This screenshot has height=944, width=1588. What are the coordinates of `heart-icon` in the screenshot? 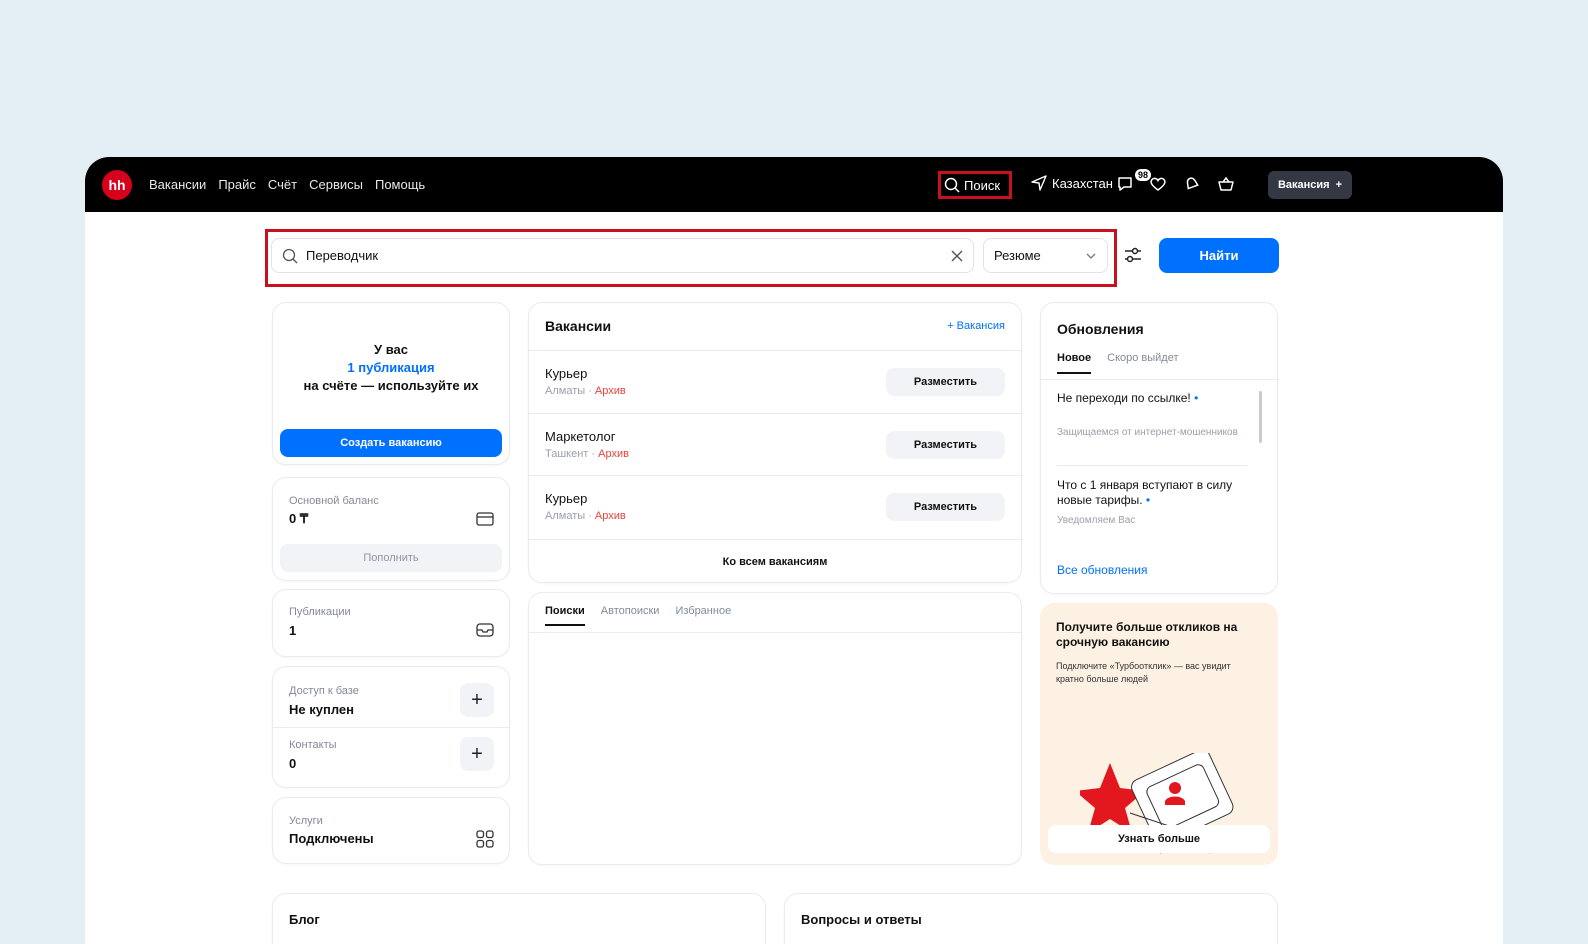 It's located at (1158, 184).